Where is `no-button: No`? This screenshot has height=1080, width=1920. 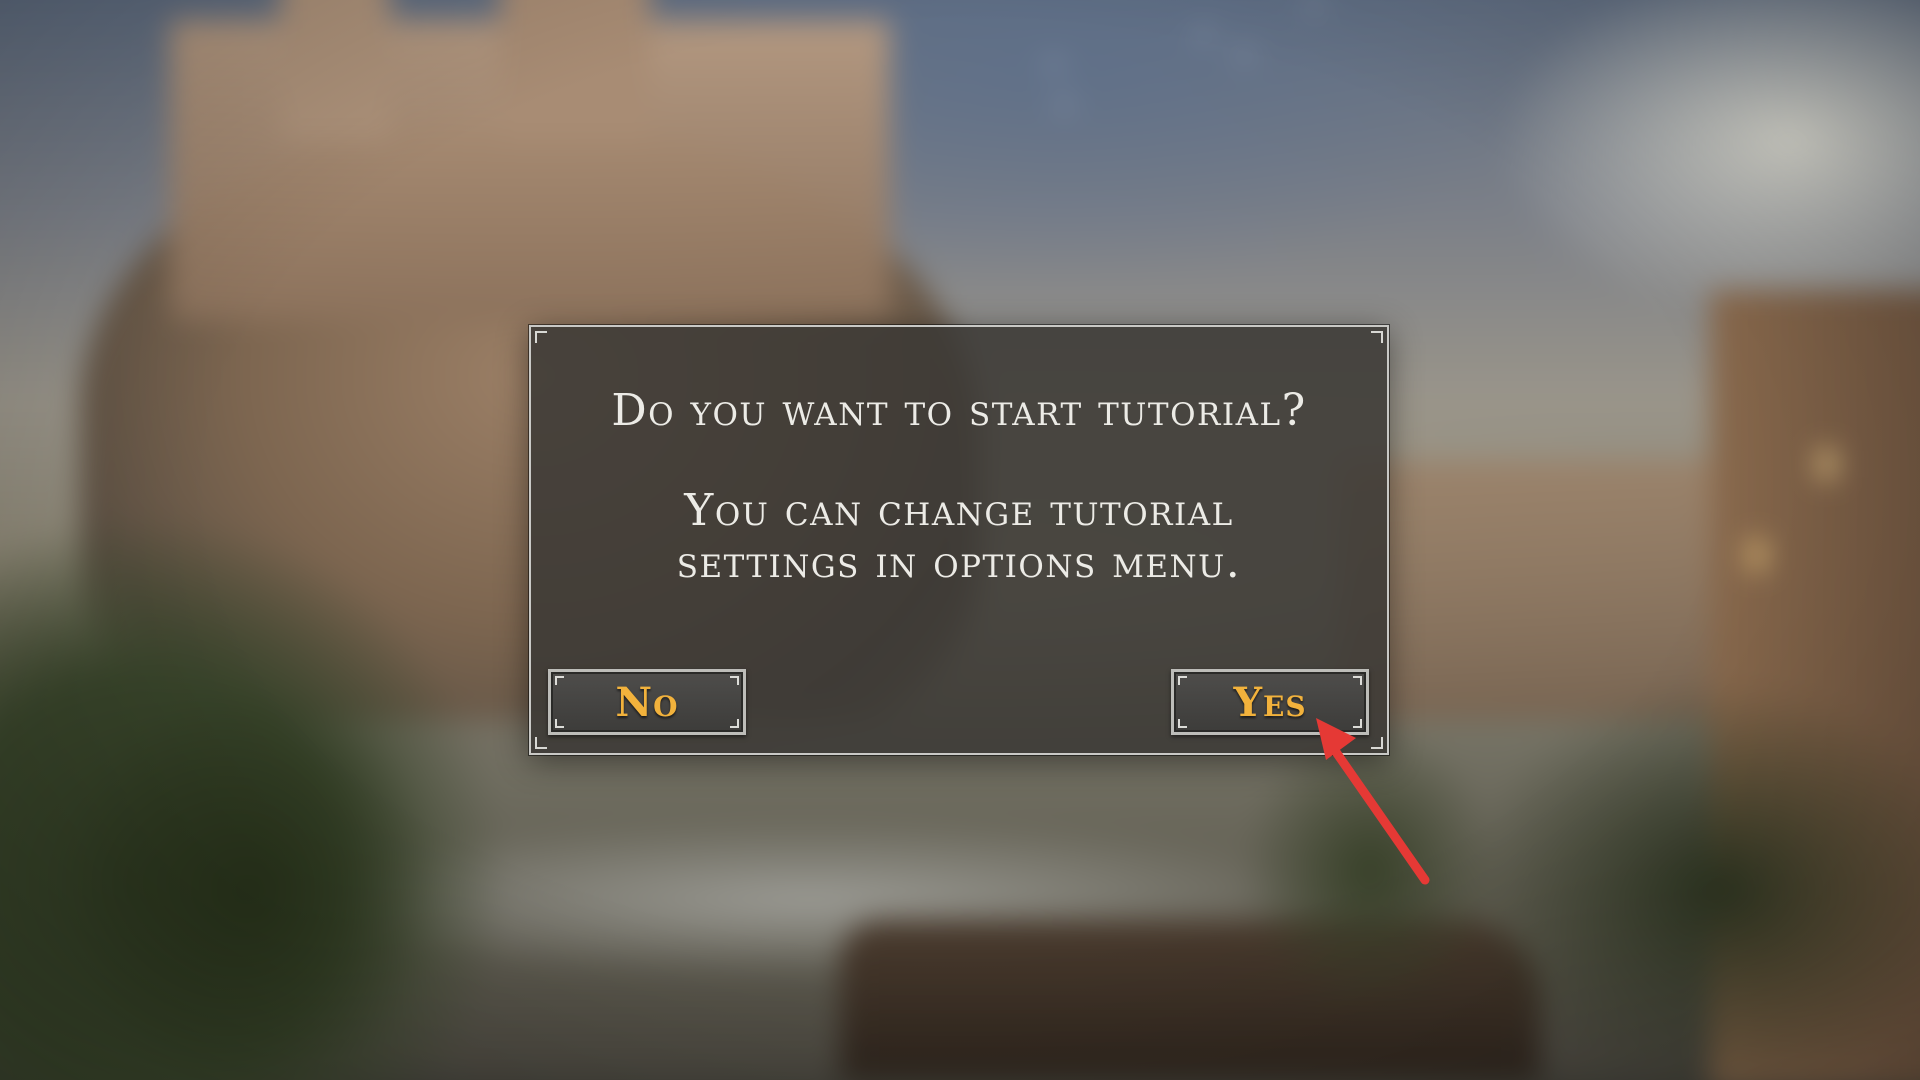 no-button: No is located at coordinates (647, 702).